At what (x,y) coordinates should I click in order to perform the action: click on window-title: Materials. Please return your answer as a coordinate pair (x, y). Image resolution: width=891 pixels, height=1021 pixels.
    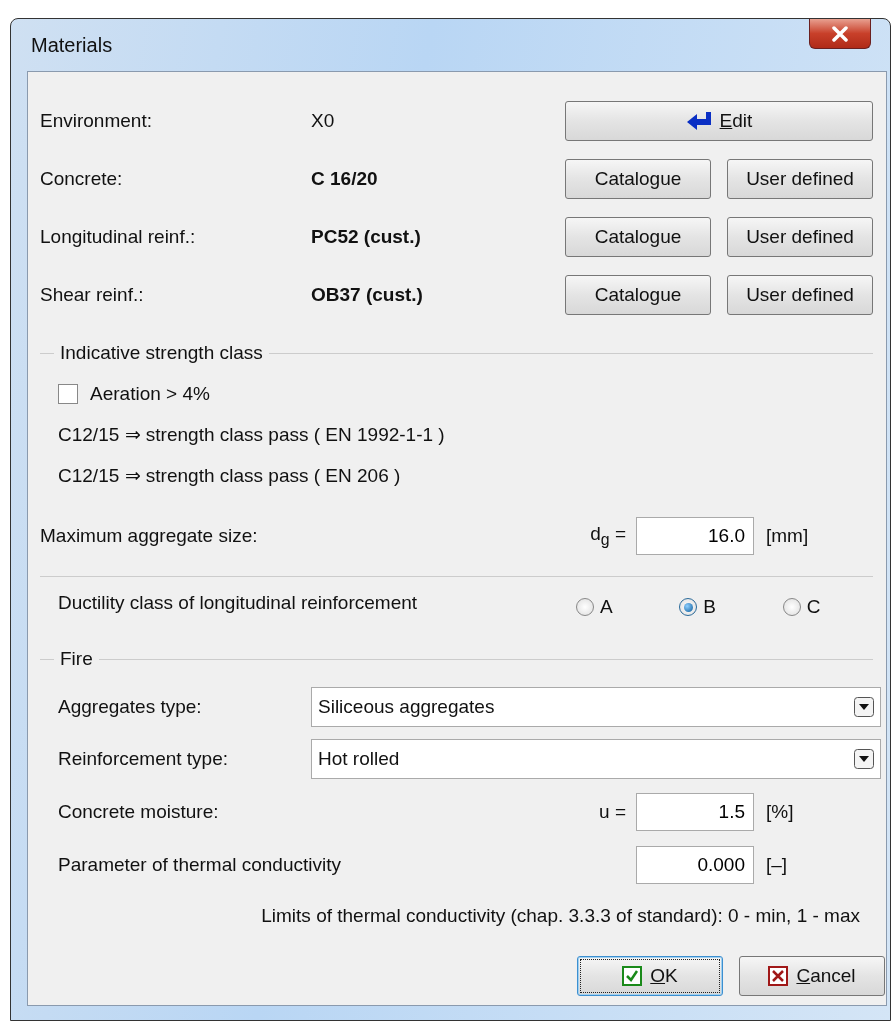
    Looking at the image, I should click on (72, 45).